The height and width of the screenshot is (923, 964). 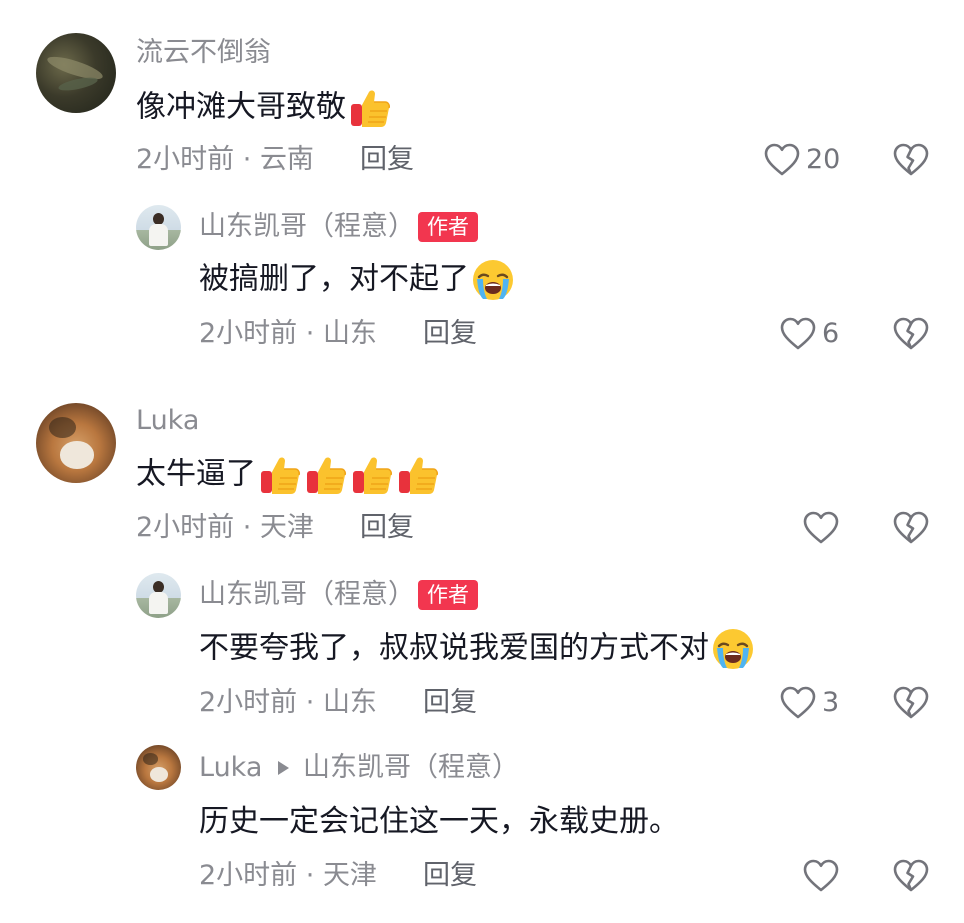 I want to click on comment-text: 不要夸我了，叔叔说我爱国的方式不对, so click(x=477, y=649).